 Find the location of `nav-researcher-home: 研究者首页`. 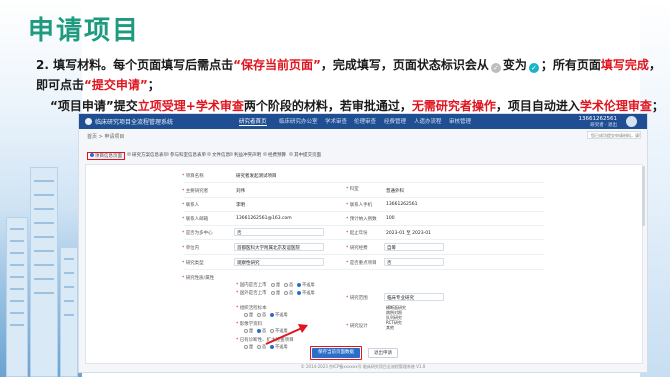

nav-researcher-home: 研究者首页 is located at coordinates (253, 121).